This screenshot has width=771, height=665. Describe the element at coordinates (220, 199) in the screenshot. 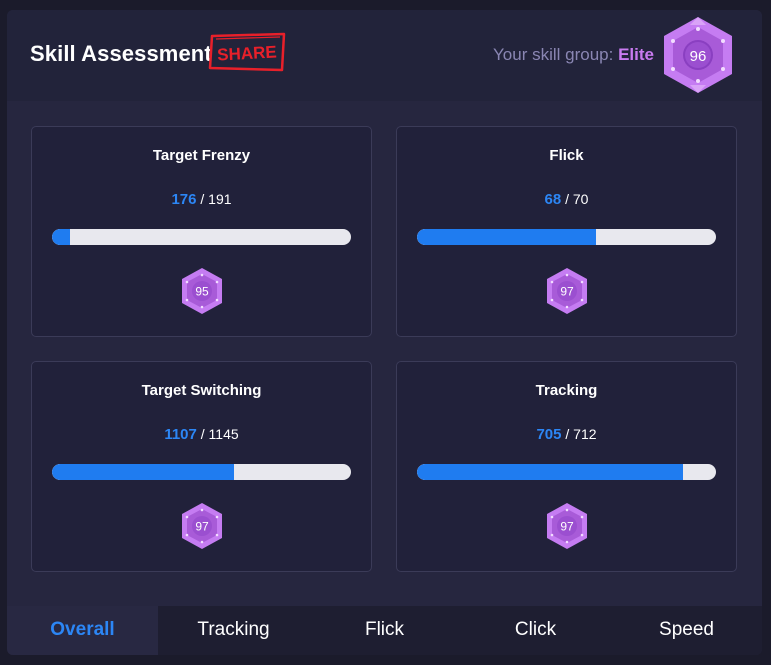

I see `card-score-max: 191` at that location.